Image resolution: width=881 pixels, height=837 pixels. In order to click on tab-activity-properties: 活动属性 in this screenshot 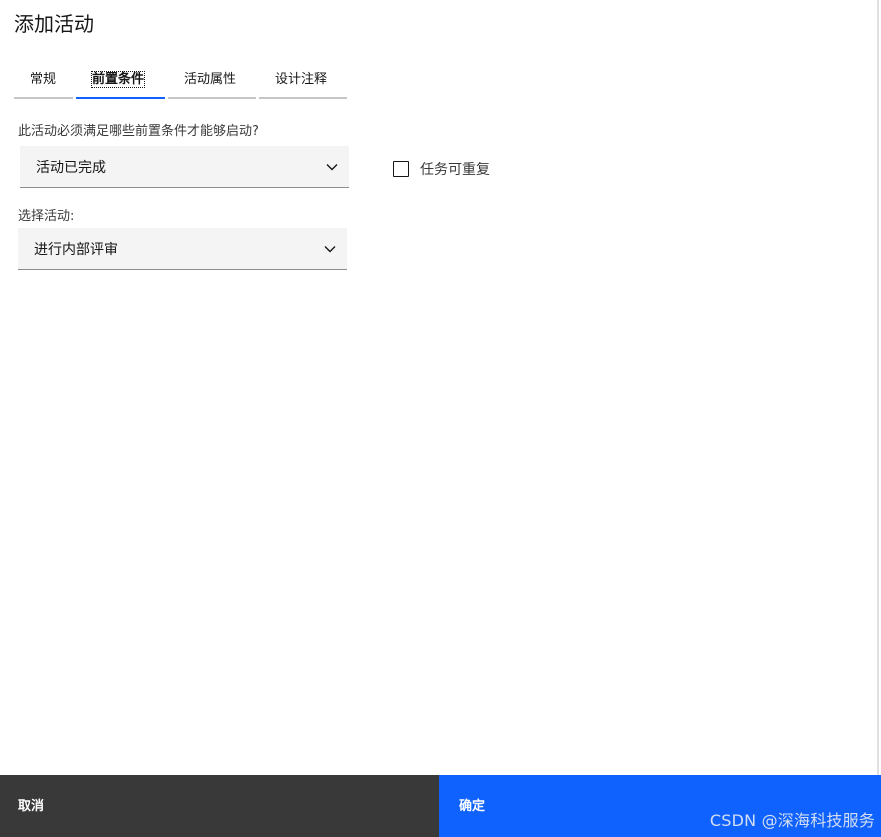, I will do `click(212, 82)`.